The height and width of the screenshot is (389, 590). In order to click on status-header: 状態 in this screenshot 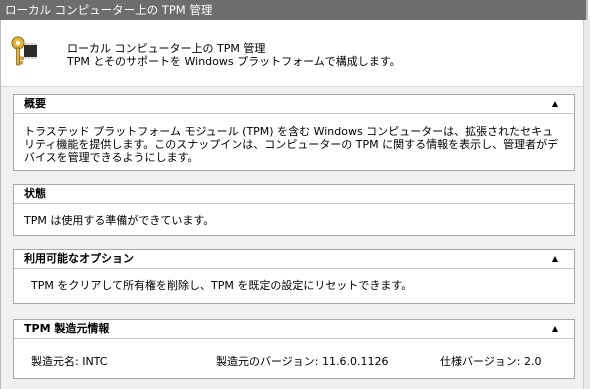, I will do `click(294, 194)`.